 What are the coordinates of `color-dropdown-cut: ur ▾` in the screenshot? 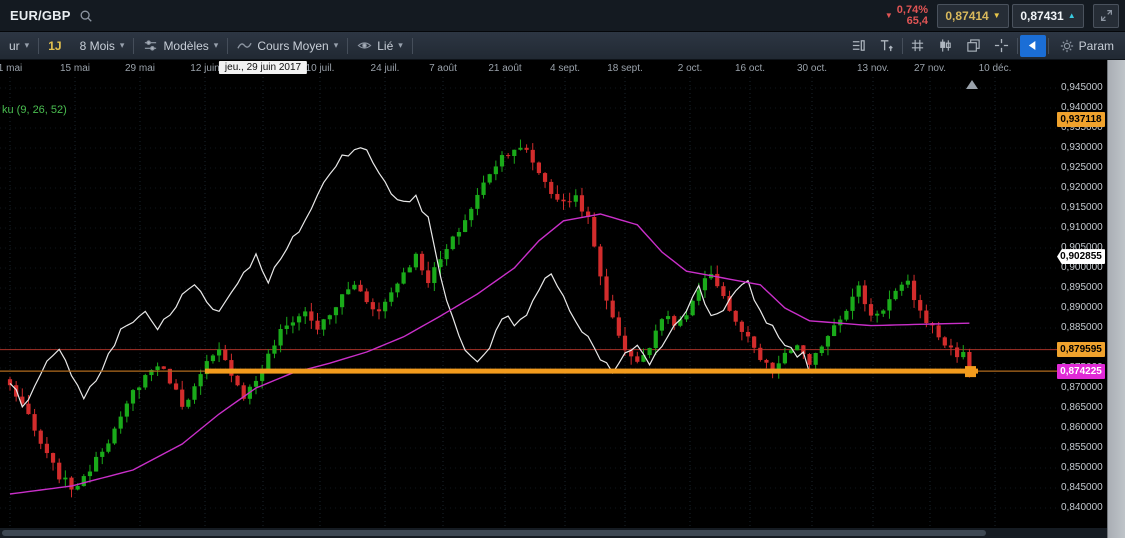 It's located at (19, 45).